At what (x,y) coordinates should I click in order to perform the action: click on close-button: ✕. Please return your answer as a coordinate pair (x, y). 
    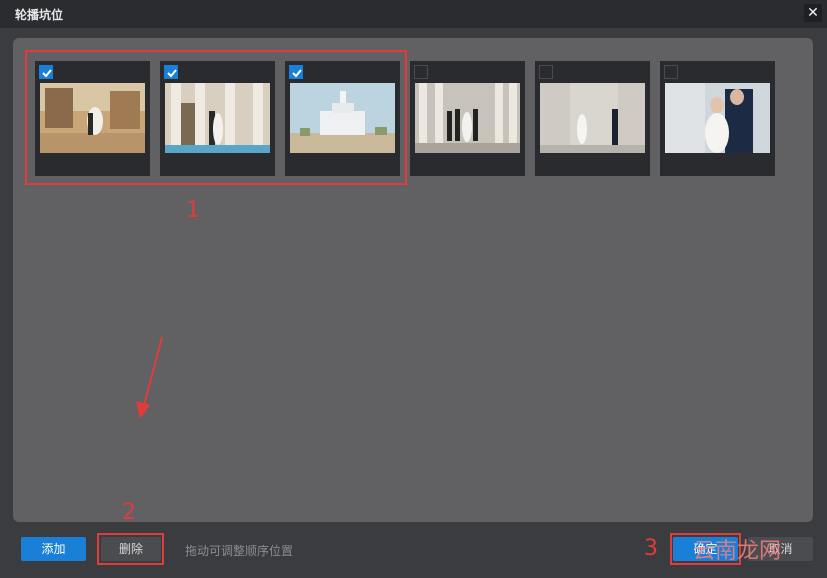
    Looking at the image, I should click on (813, 13).